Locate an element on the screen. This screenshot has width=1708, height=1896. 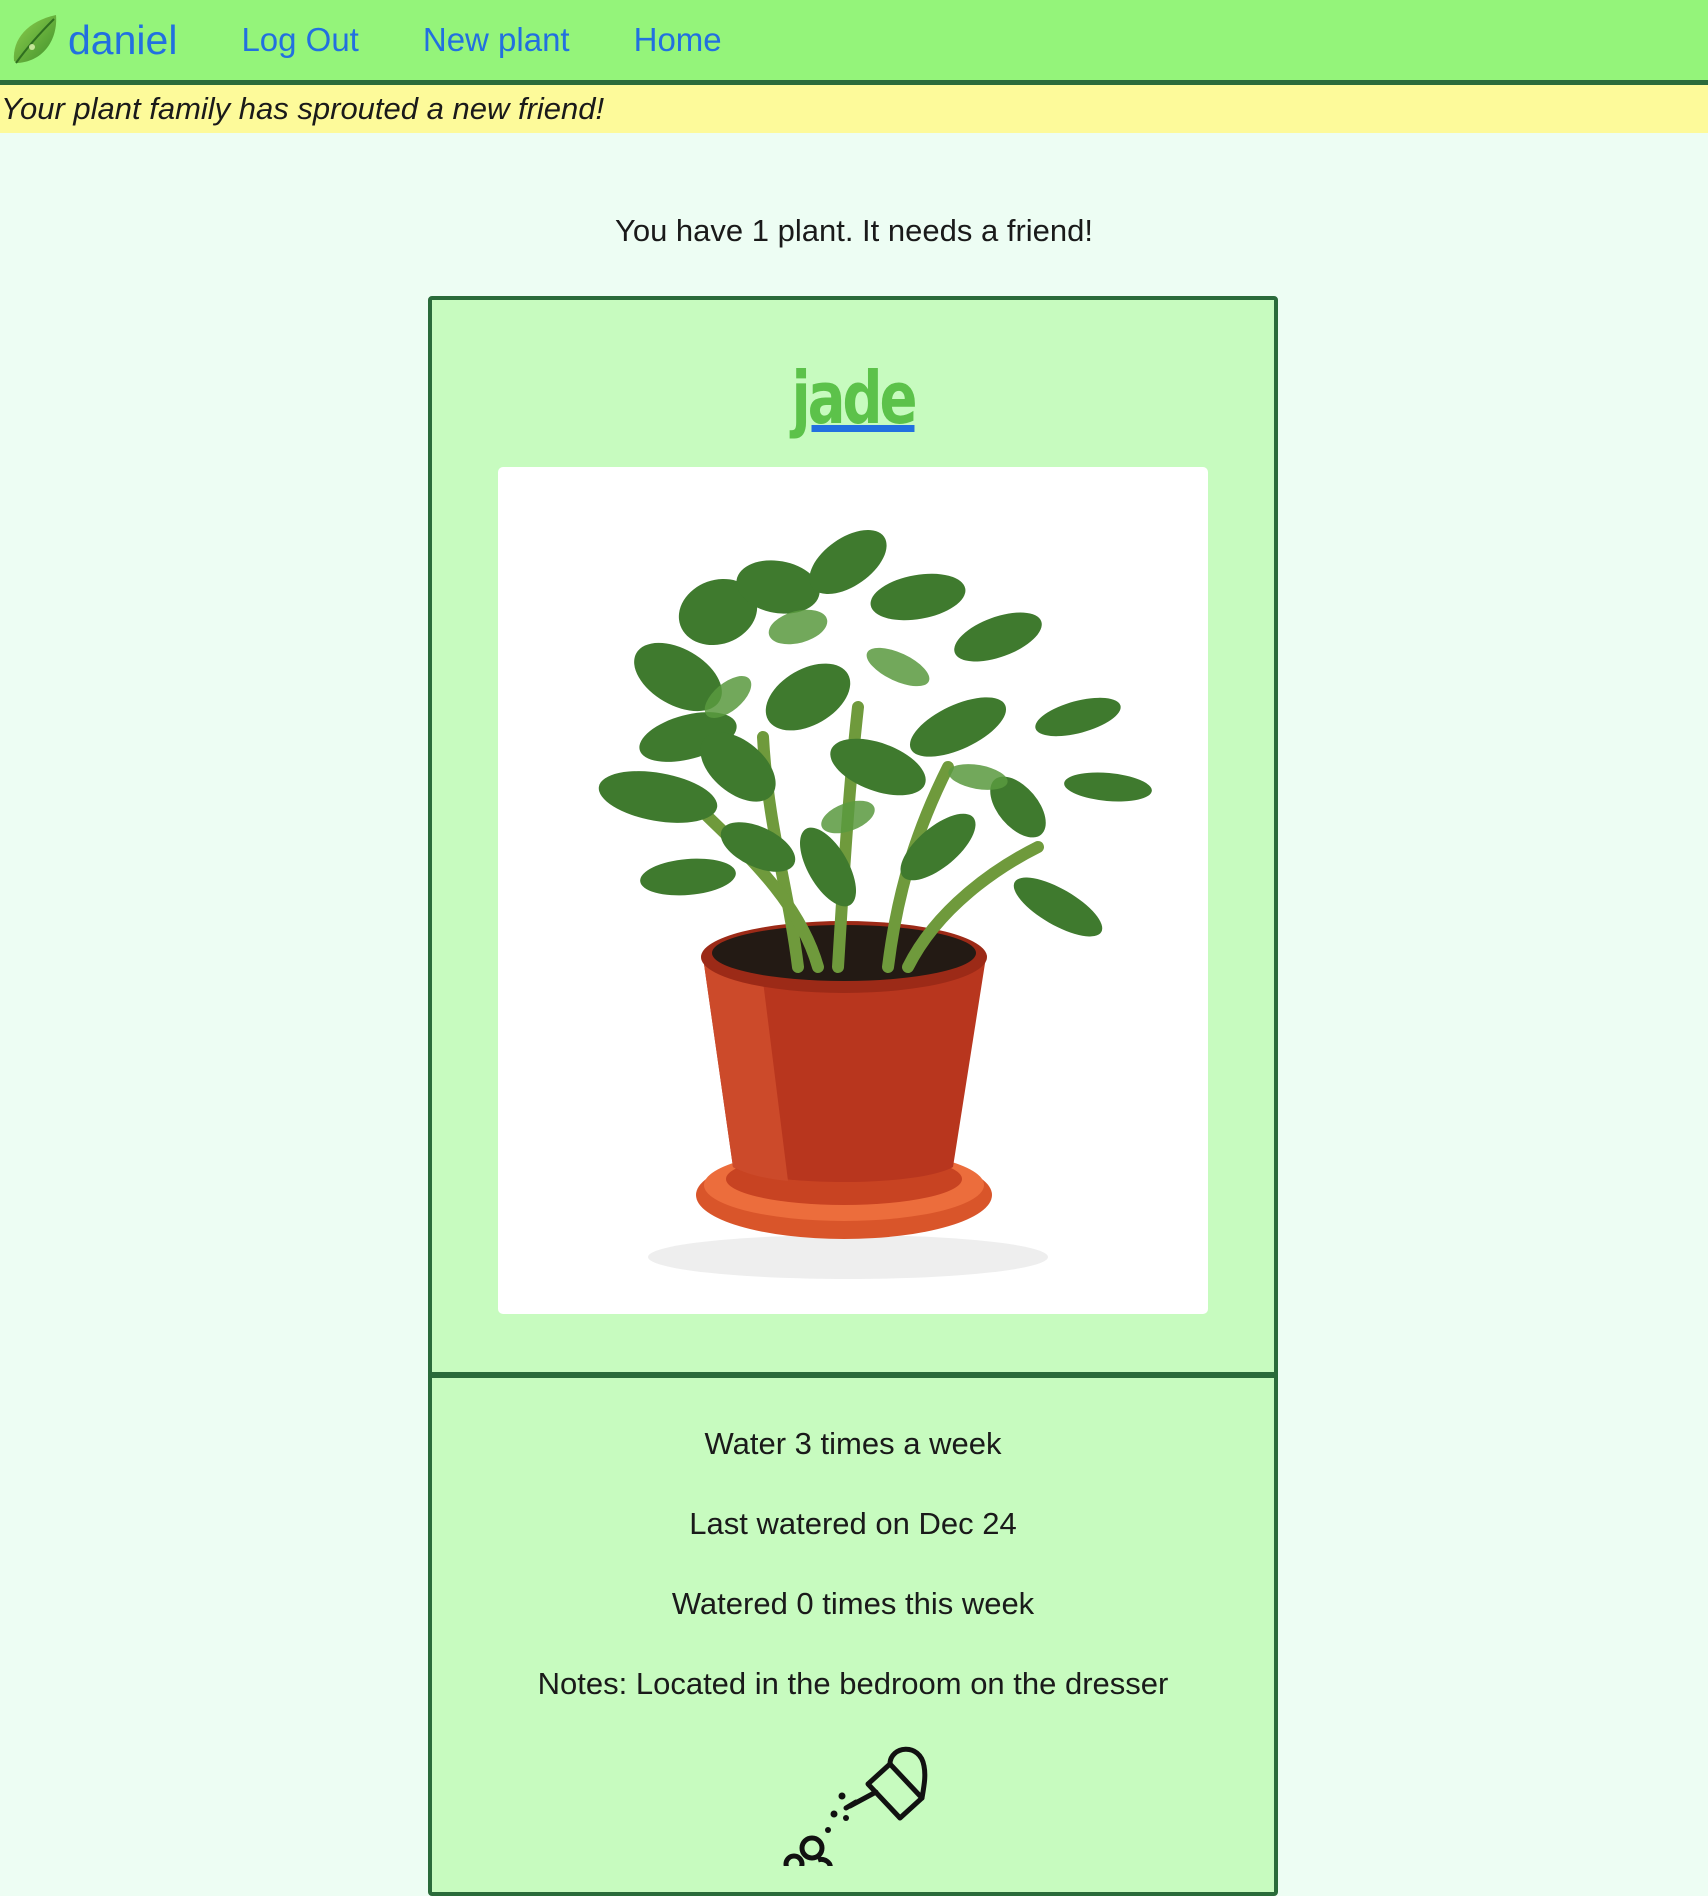
water-schedule: Water 3 times a week is located at coordinates (853, 1443).